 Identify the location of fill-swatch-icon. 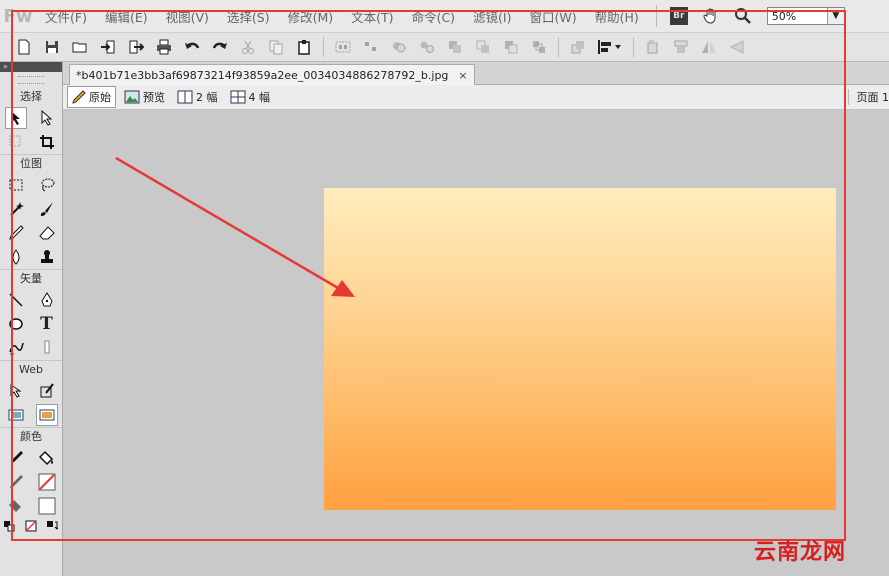
(46, 506).